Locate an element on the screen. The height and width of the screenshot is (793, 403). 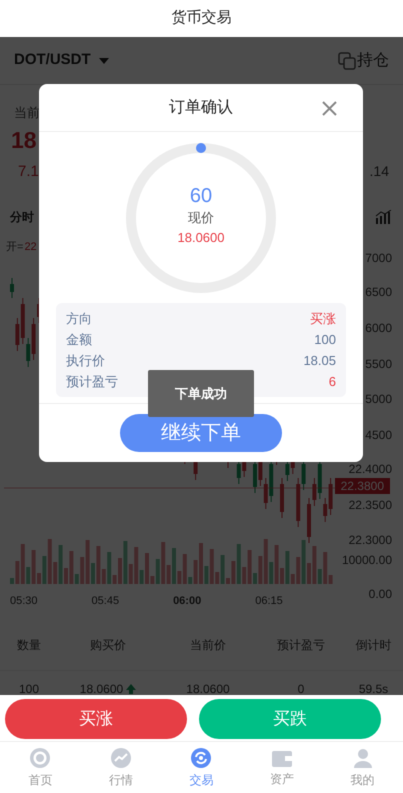
detail-value: 18.05 is located at coordinates (319, 361).